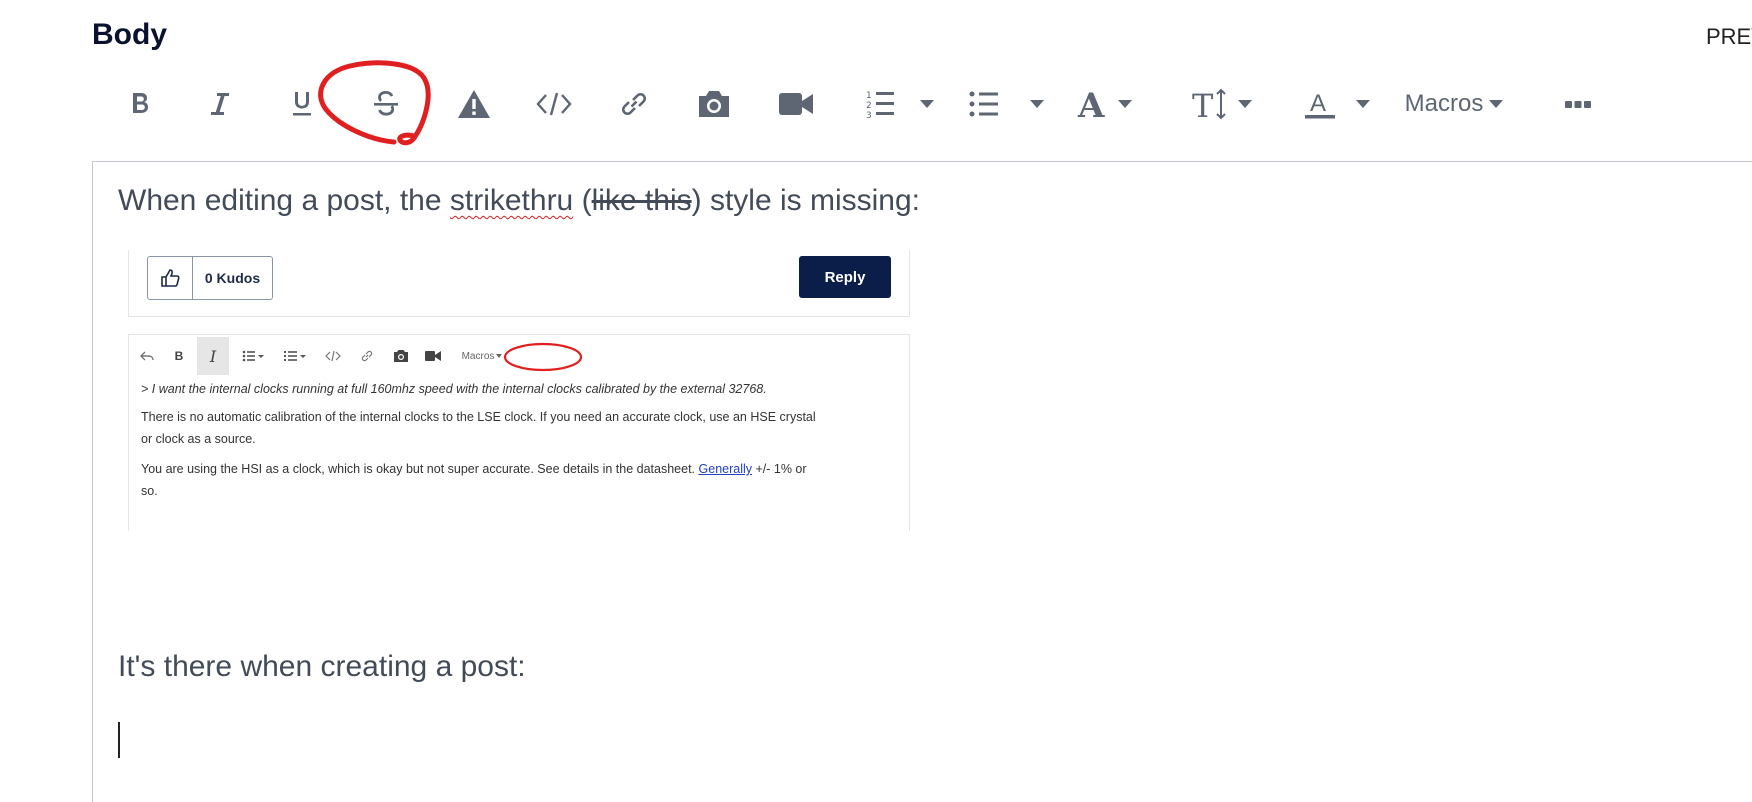 This screenshot has height=802, width=1752. What do you see at coordinates (845, 277) in the screenshot?
I see `reply-button: Reply` at bounding box center [845, 277].